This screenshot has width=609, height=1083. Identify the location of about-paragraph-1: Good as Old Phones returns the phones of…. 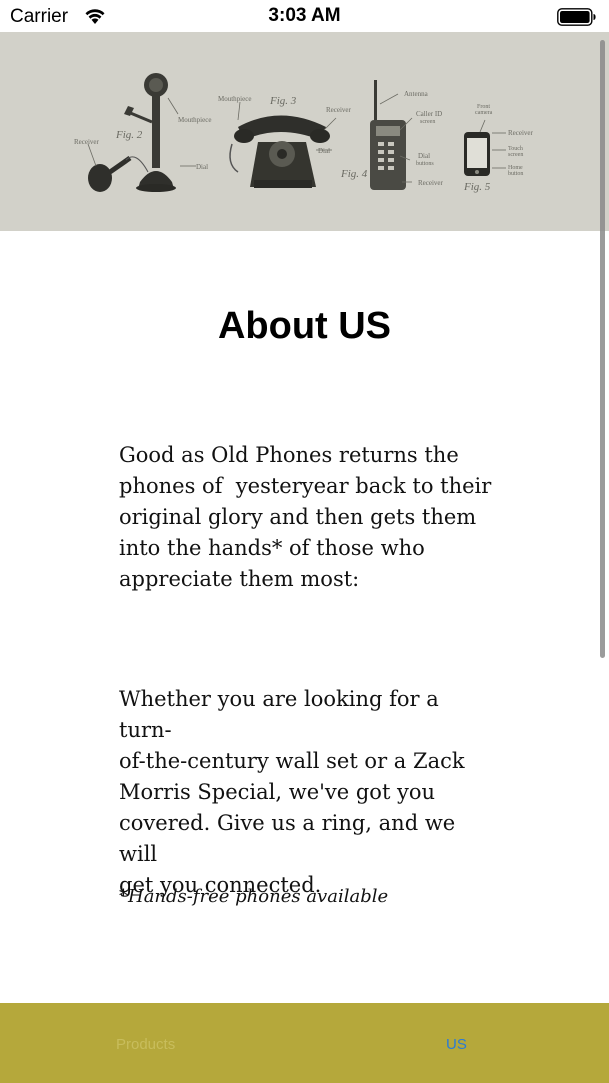
(306, 517).